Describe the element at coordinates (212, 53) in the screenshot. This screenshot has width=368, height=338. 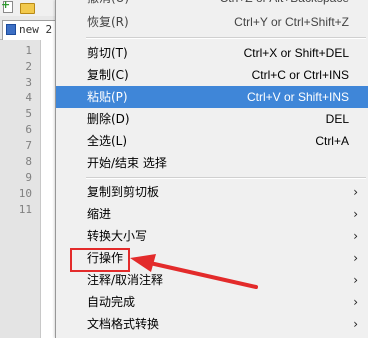
I see `menu-item-cut: 剪切(T) Ctrl+X or Shift+DEL` at that location.